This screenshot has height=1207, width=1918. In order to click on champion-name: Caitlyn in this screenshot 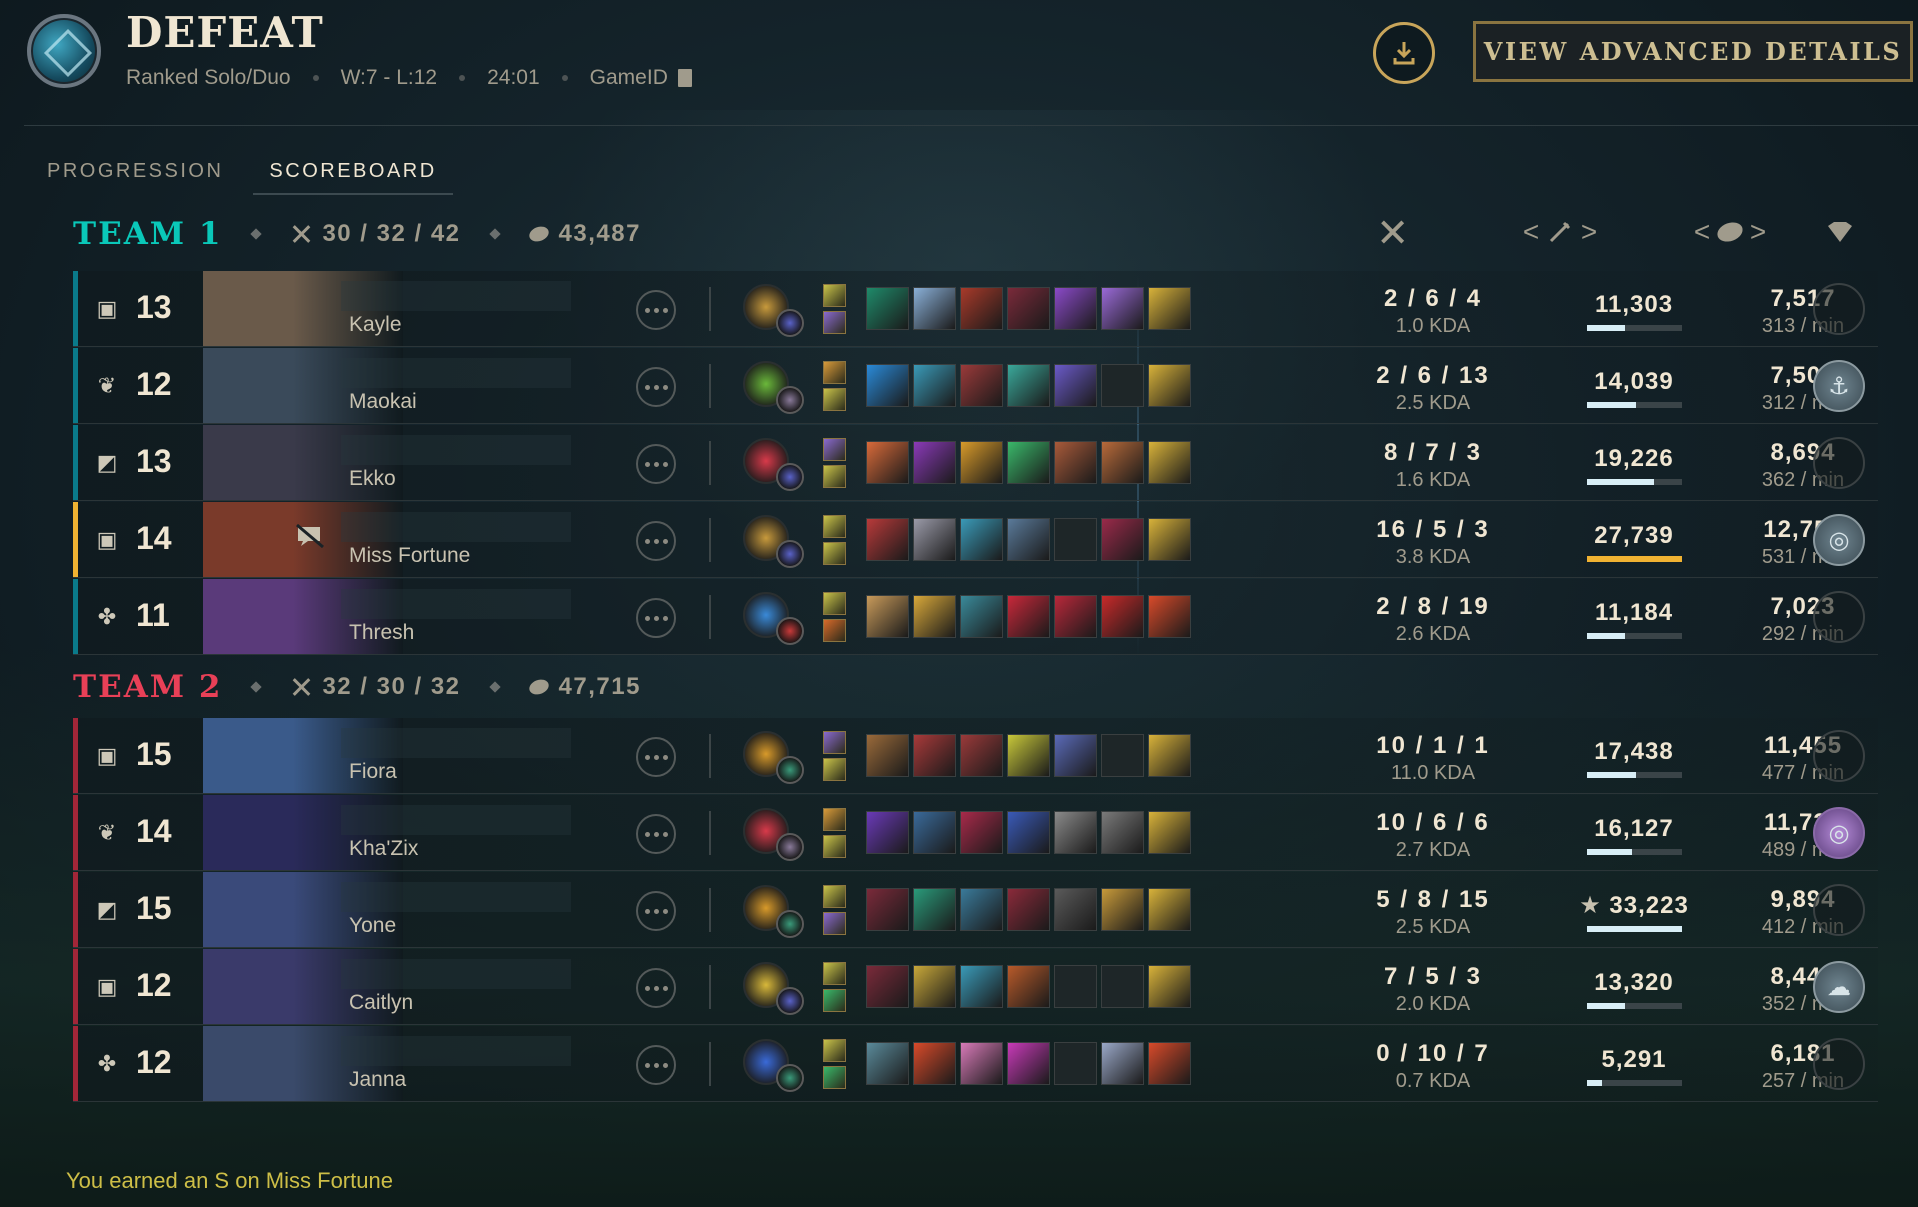, I will do `click(381, 1002)`.